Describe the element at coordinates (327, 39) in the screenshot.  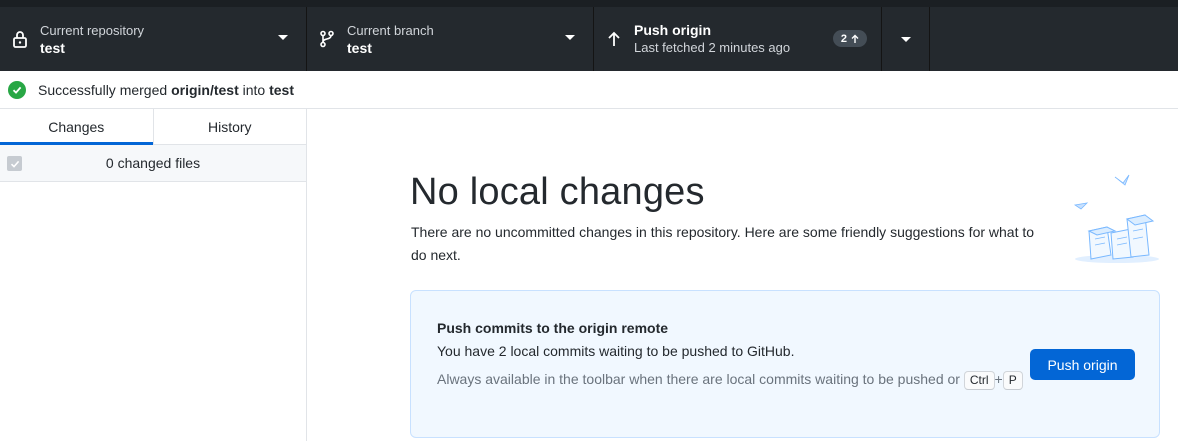
I see `branch-icon` at that location.